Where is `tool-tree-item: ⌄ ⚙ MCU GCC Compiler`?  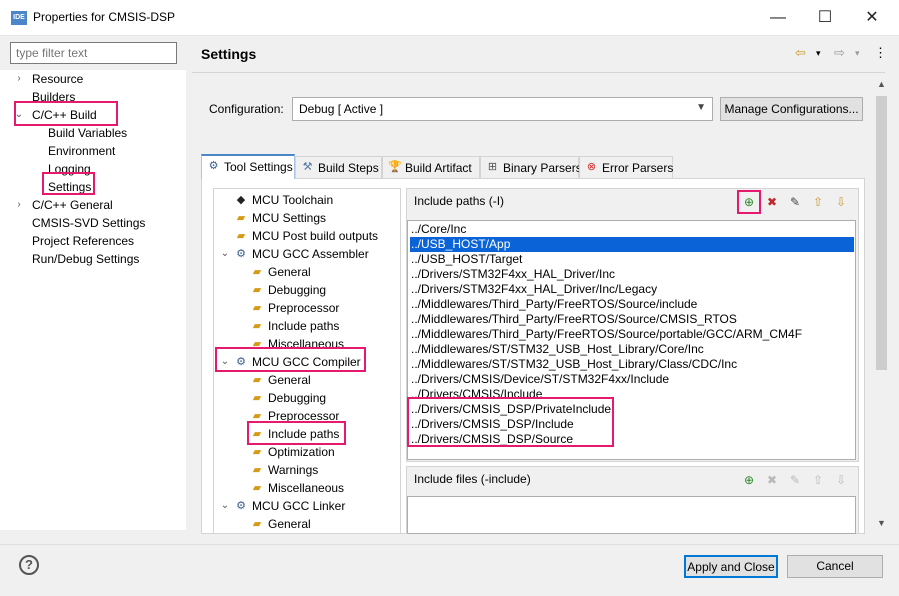 tool-tree-item: ⌄ ⚙ MCU GCC Compiler is located at coordinates (291, 362).